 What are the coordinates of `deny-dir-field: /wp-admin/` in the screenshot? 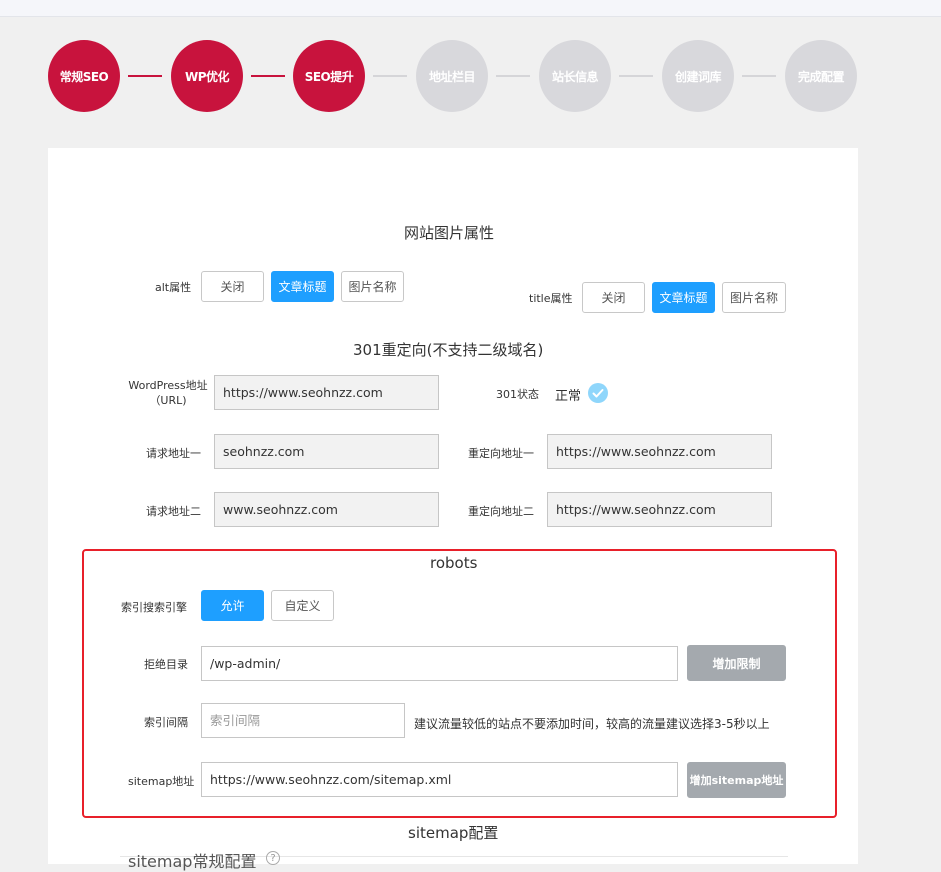 It's located at (439, 663).